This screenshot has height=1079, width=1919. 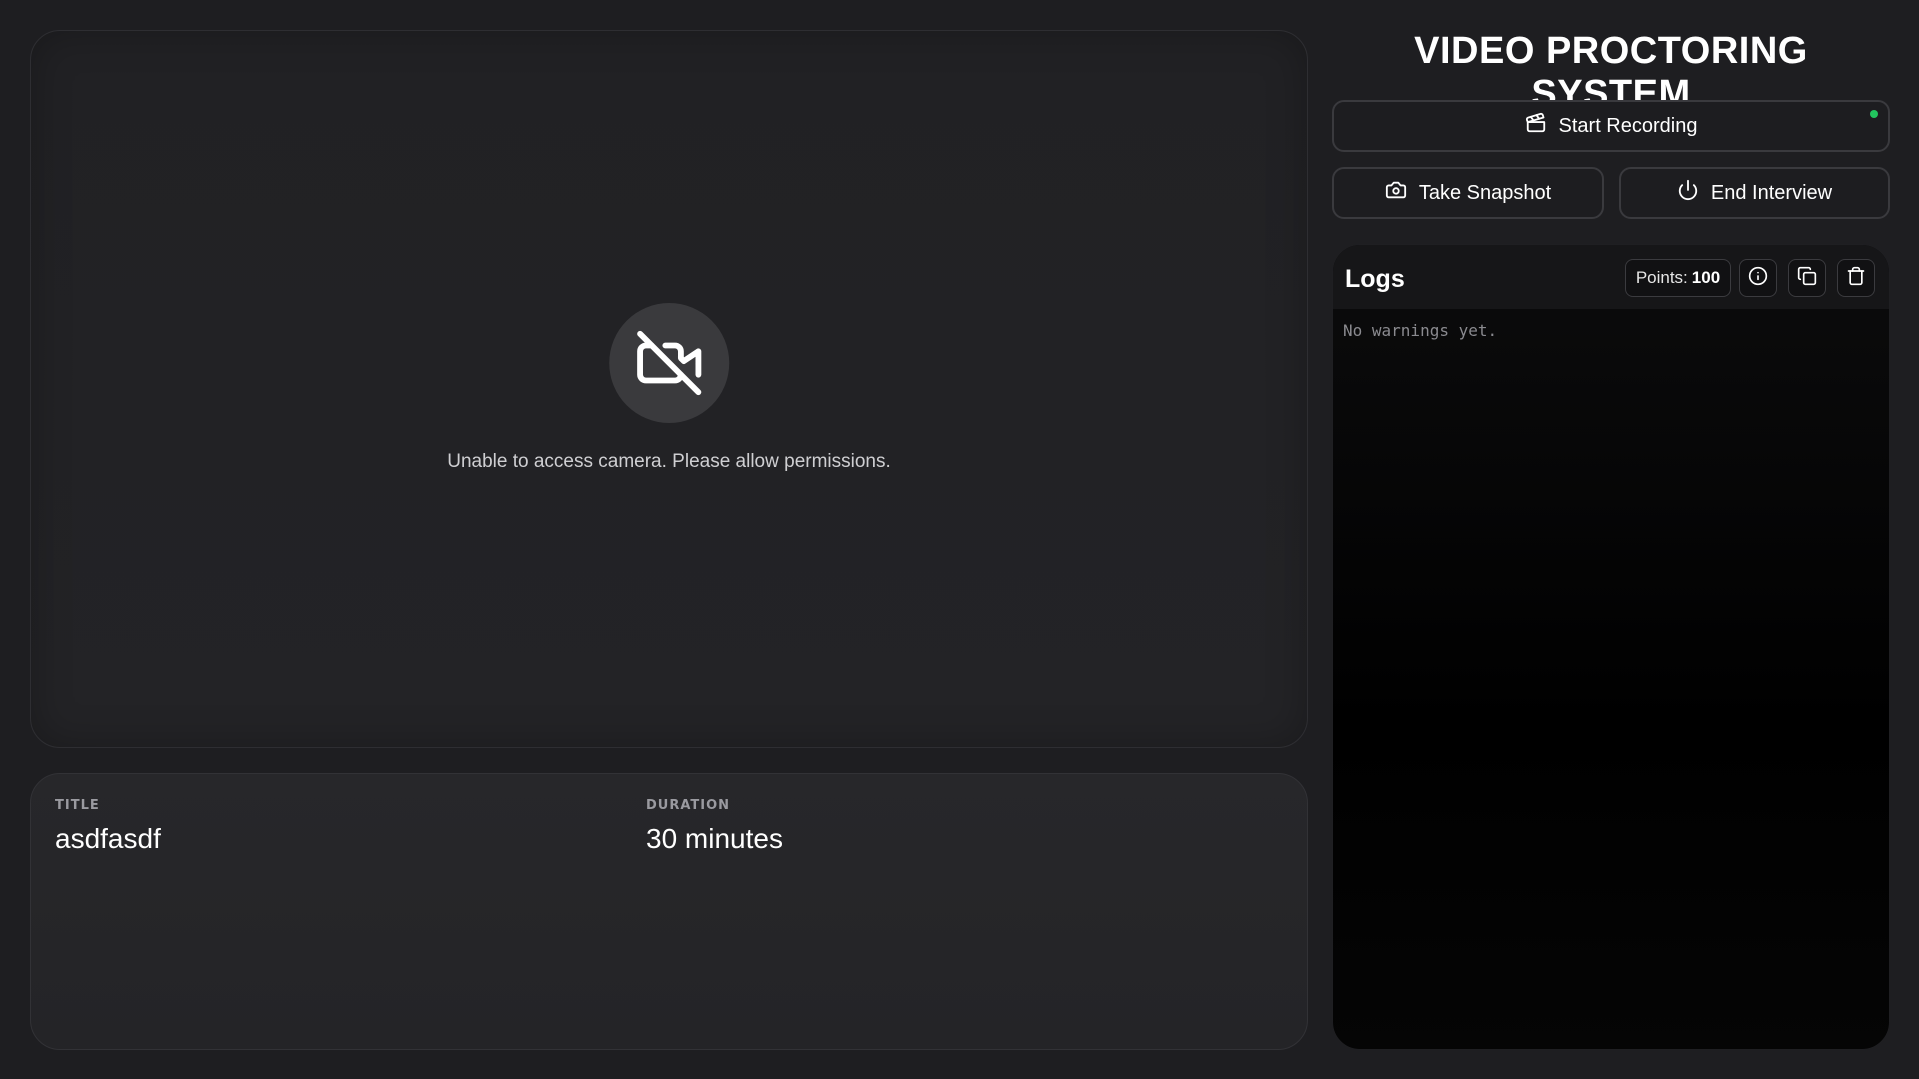 I want to click on copy-icon, so click(x=1807, y=278).